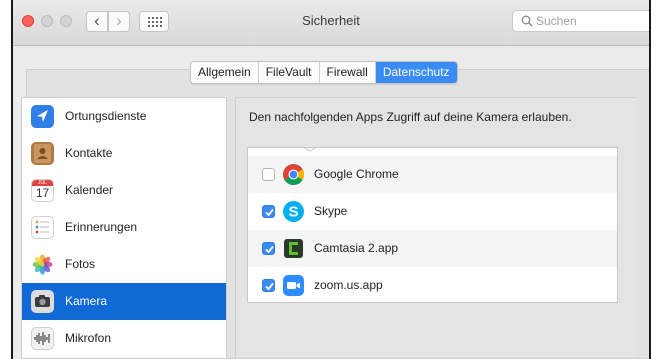 This screenshot has width=662, height=359. I want to click on tab-bar: Allgemein FileVault Firewall Datenschutz, so click(324, 72).